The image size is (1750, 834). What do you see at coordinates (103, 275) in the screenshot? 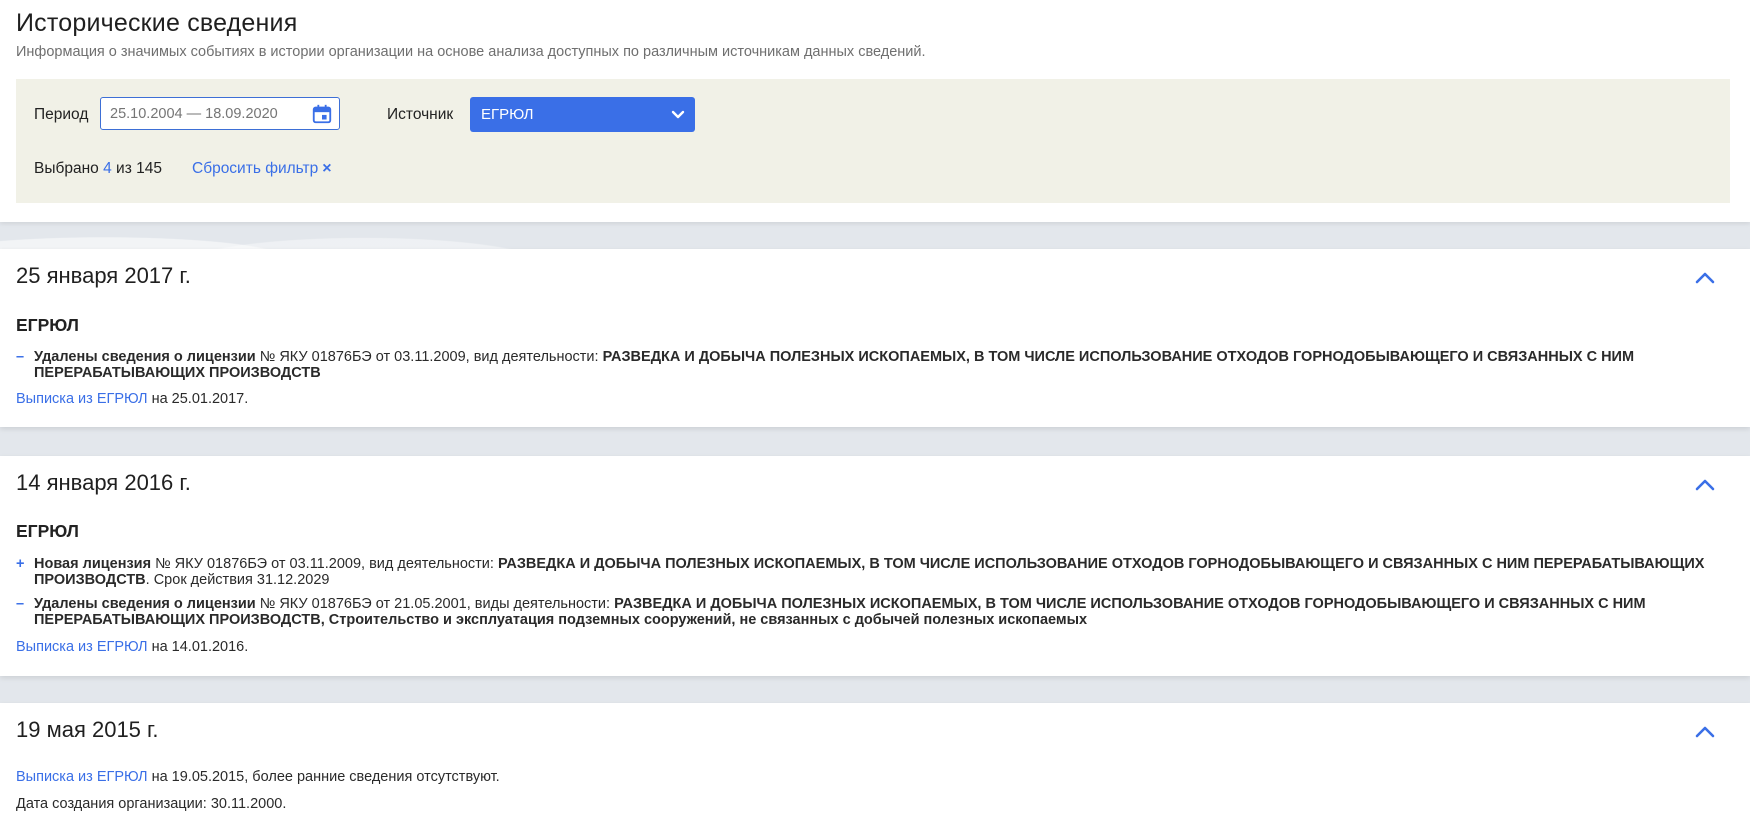
I see `event-date: 25 января 2017 г.` at bounding box center [103, 275].